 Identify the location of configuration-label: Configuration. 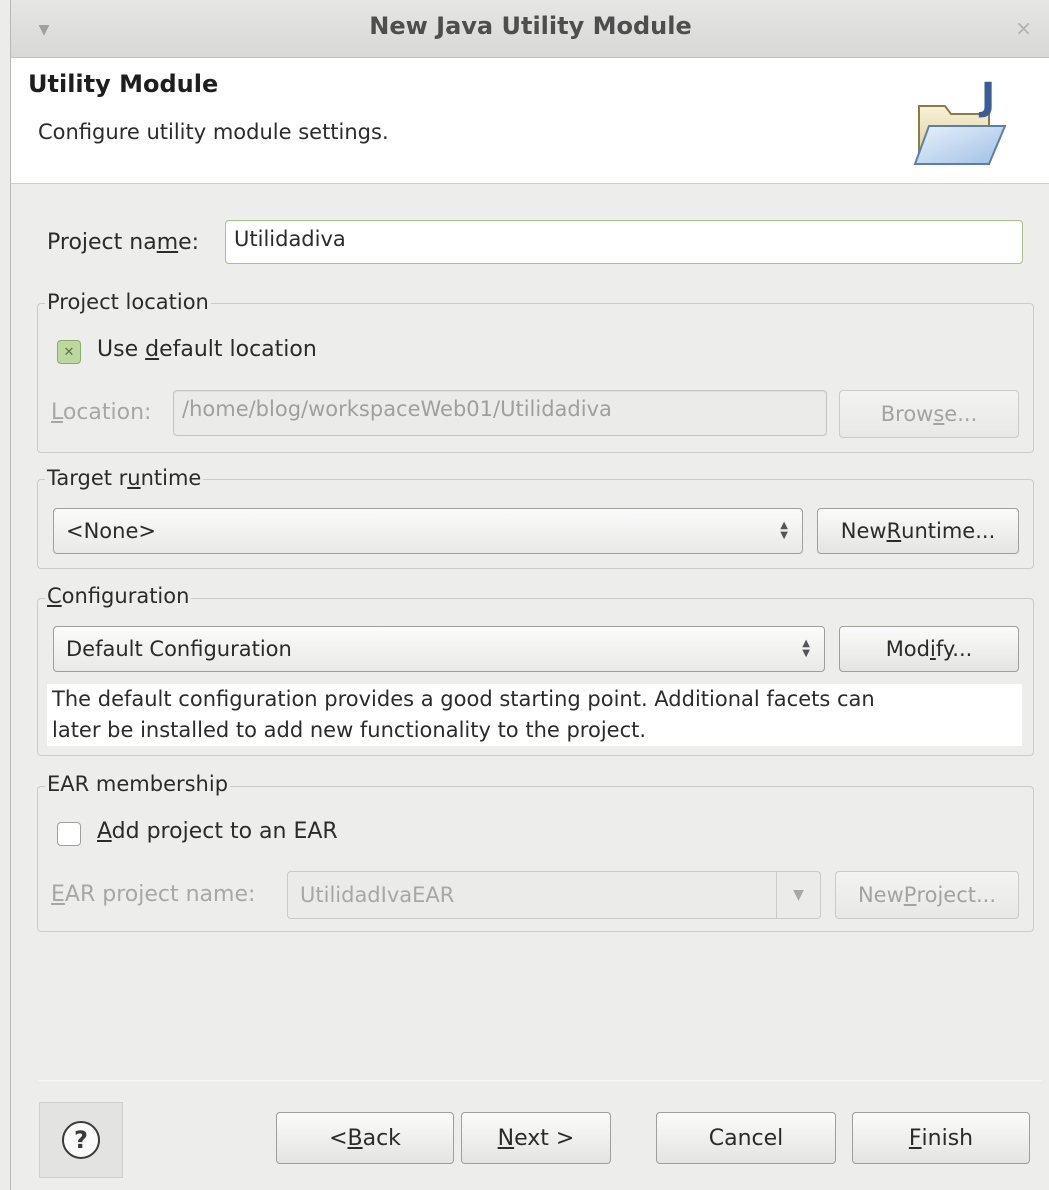
(118, 596).